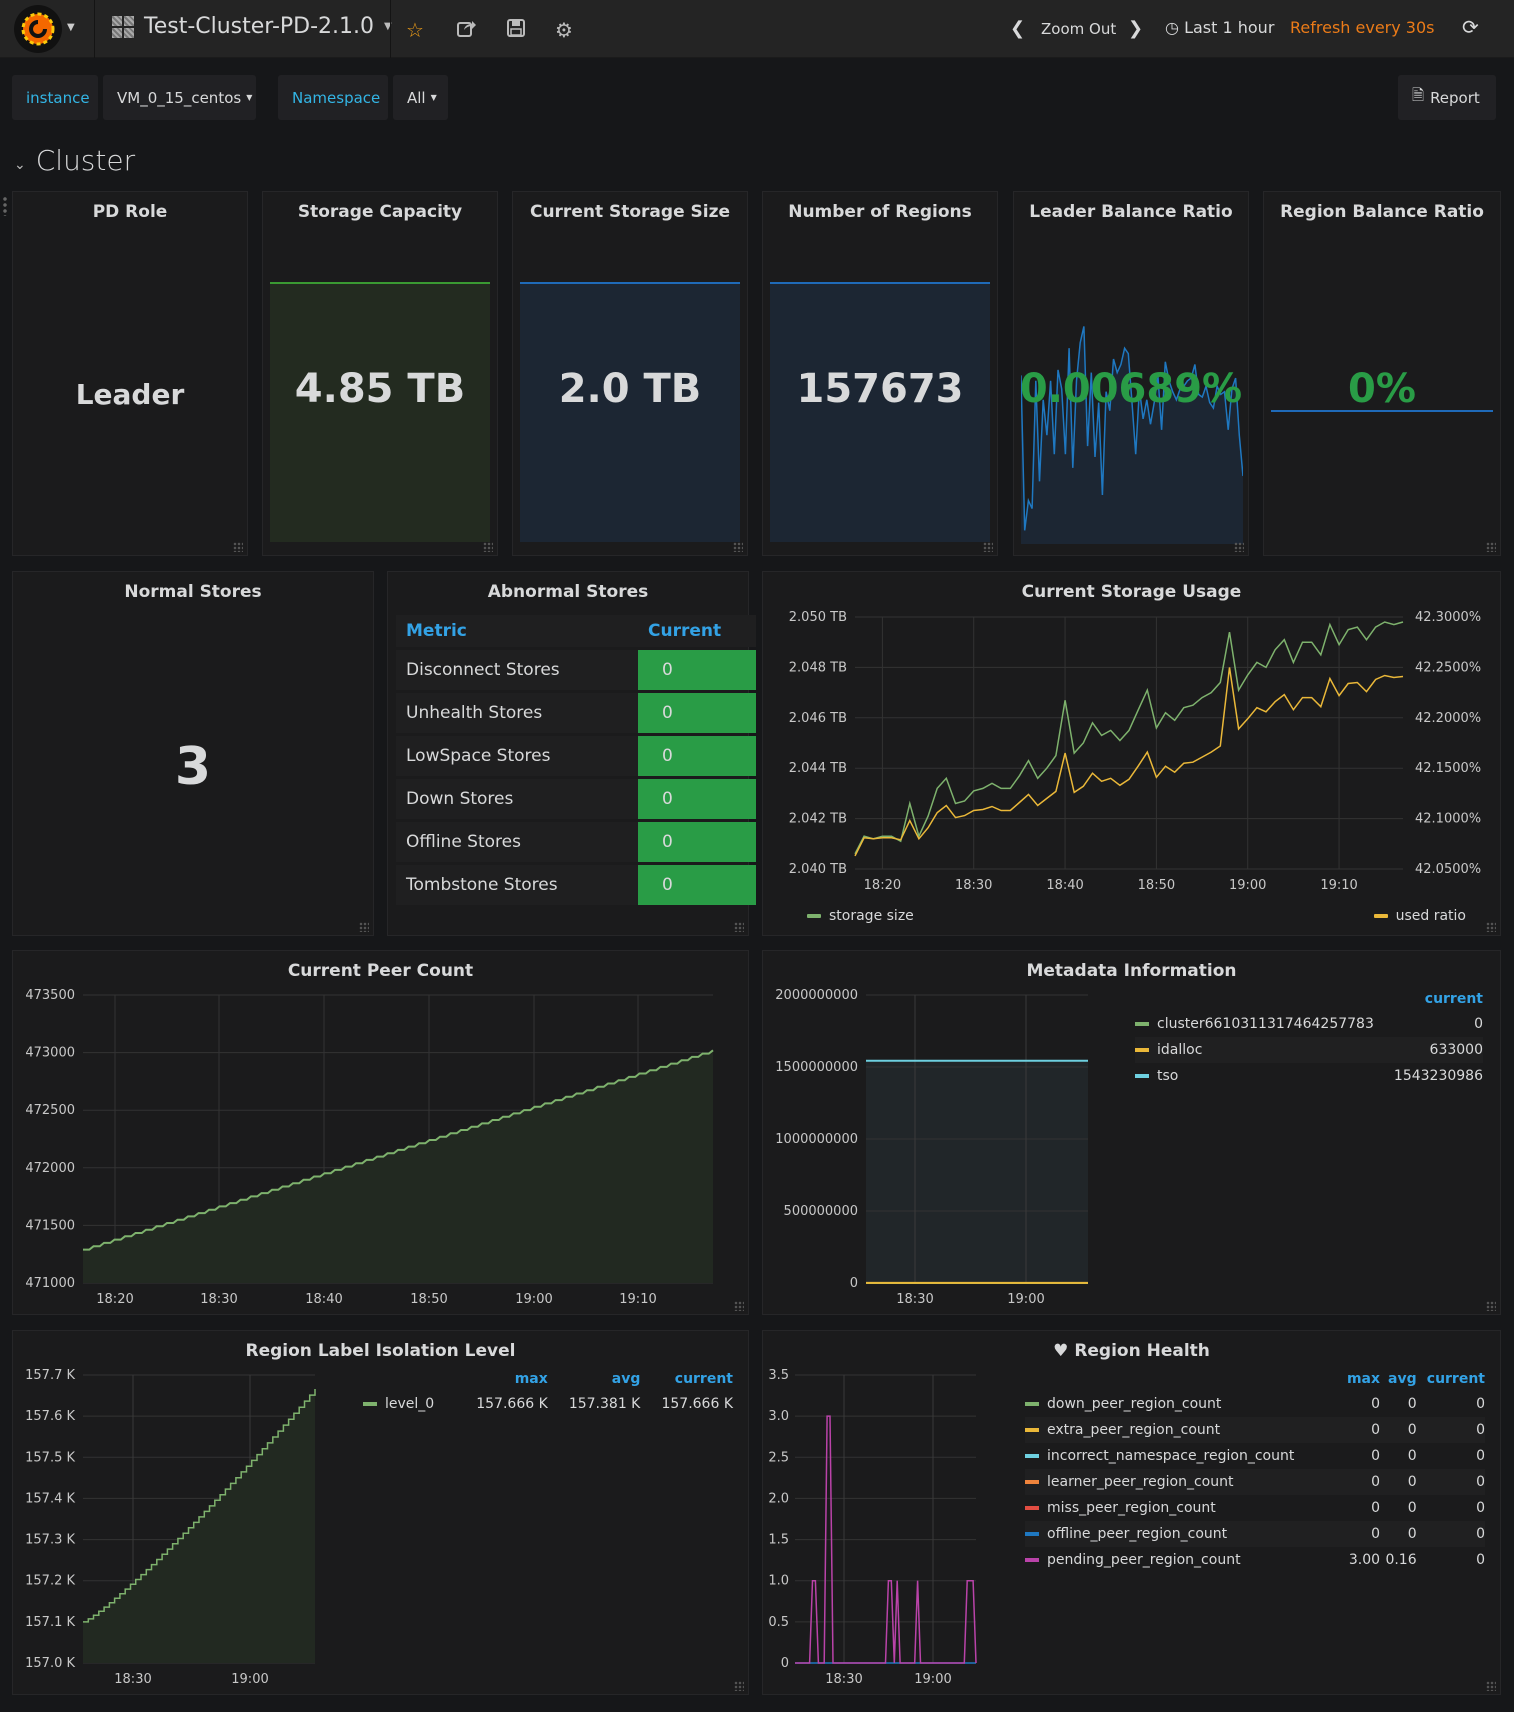 The height and width of the screenshot is (1712, 1514). Describe the element at coordinates (1255, 1534) in the screenshot. I see `legend-row: offline_peer_region_count 0 0 0` at that location.